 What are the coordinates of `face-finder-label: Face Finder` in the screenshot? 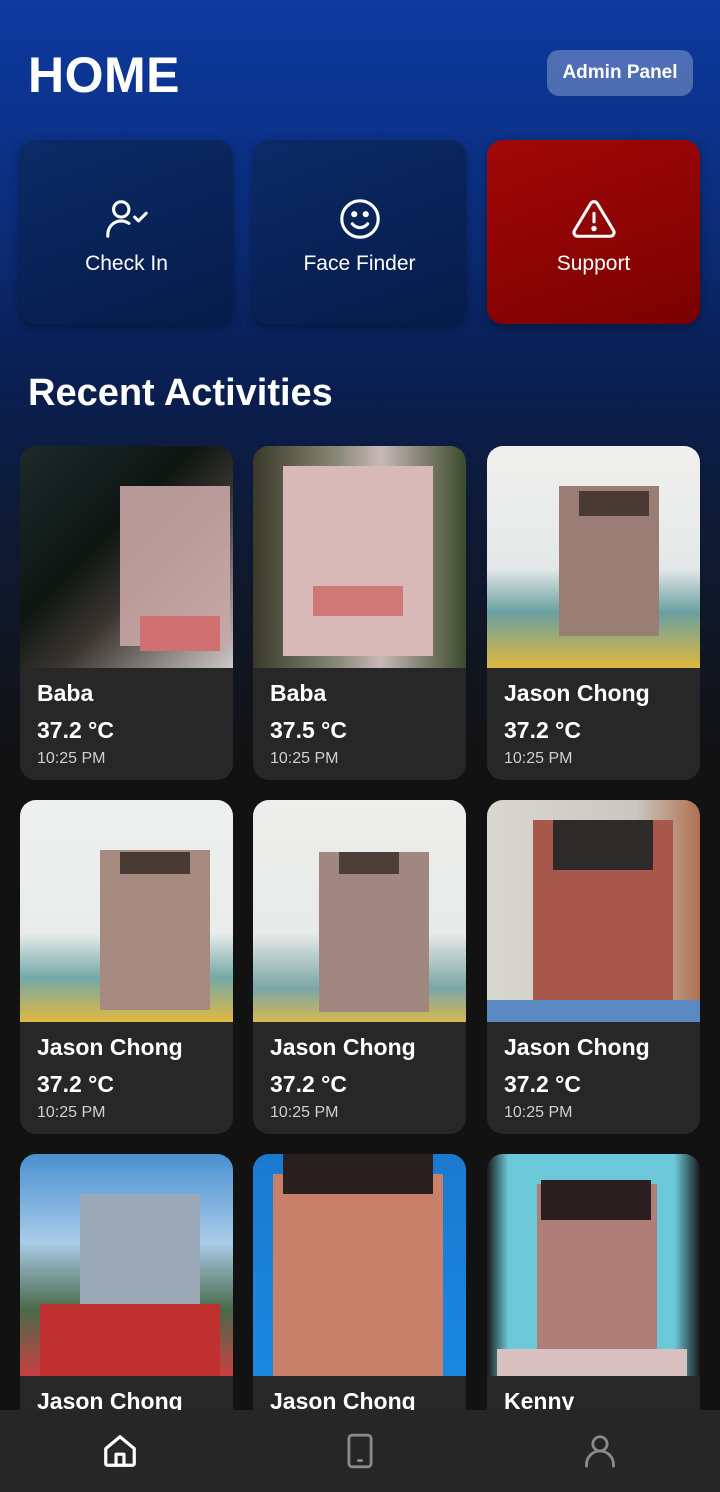 It's located at (359, 263).